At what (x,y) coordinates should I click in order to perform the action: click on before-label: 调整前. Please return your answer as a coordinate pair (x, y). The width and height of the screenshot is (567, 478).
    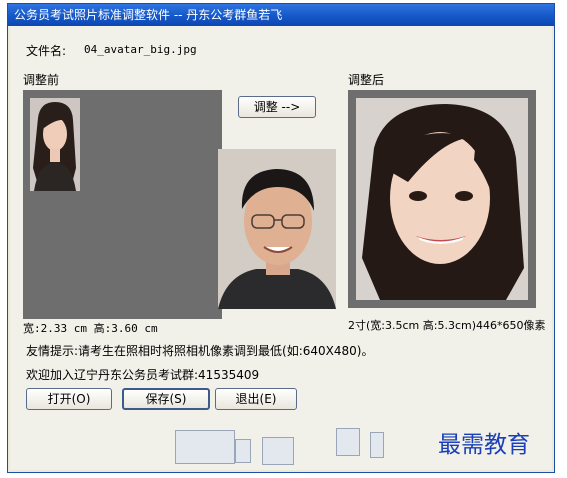
    Looking at the image, I should click on (41, 80).